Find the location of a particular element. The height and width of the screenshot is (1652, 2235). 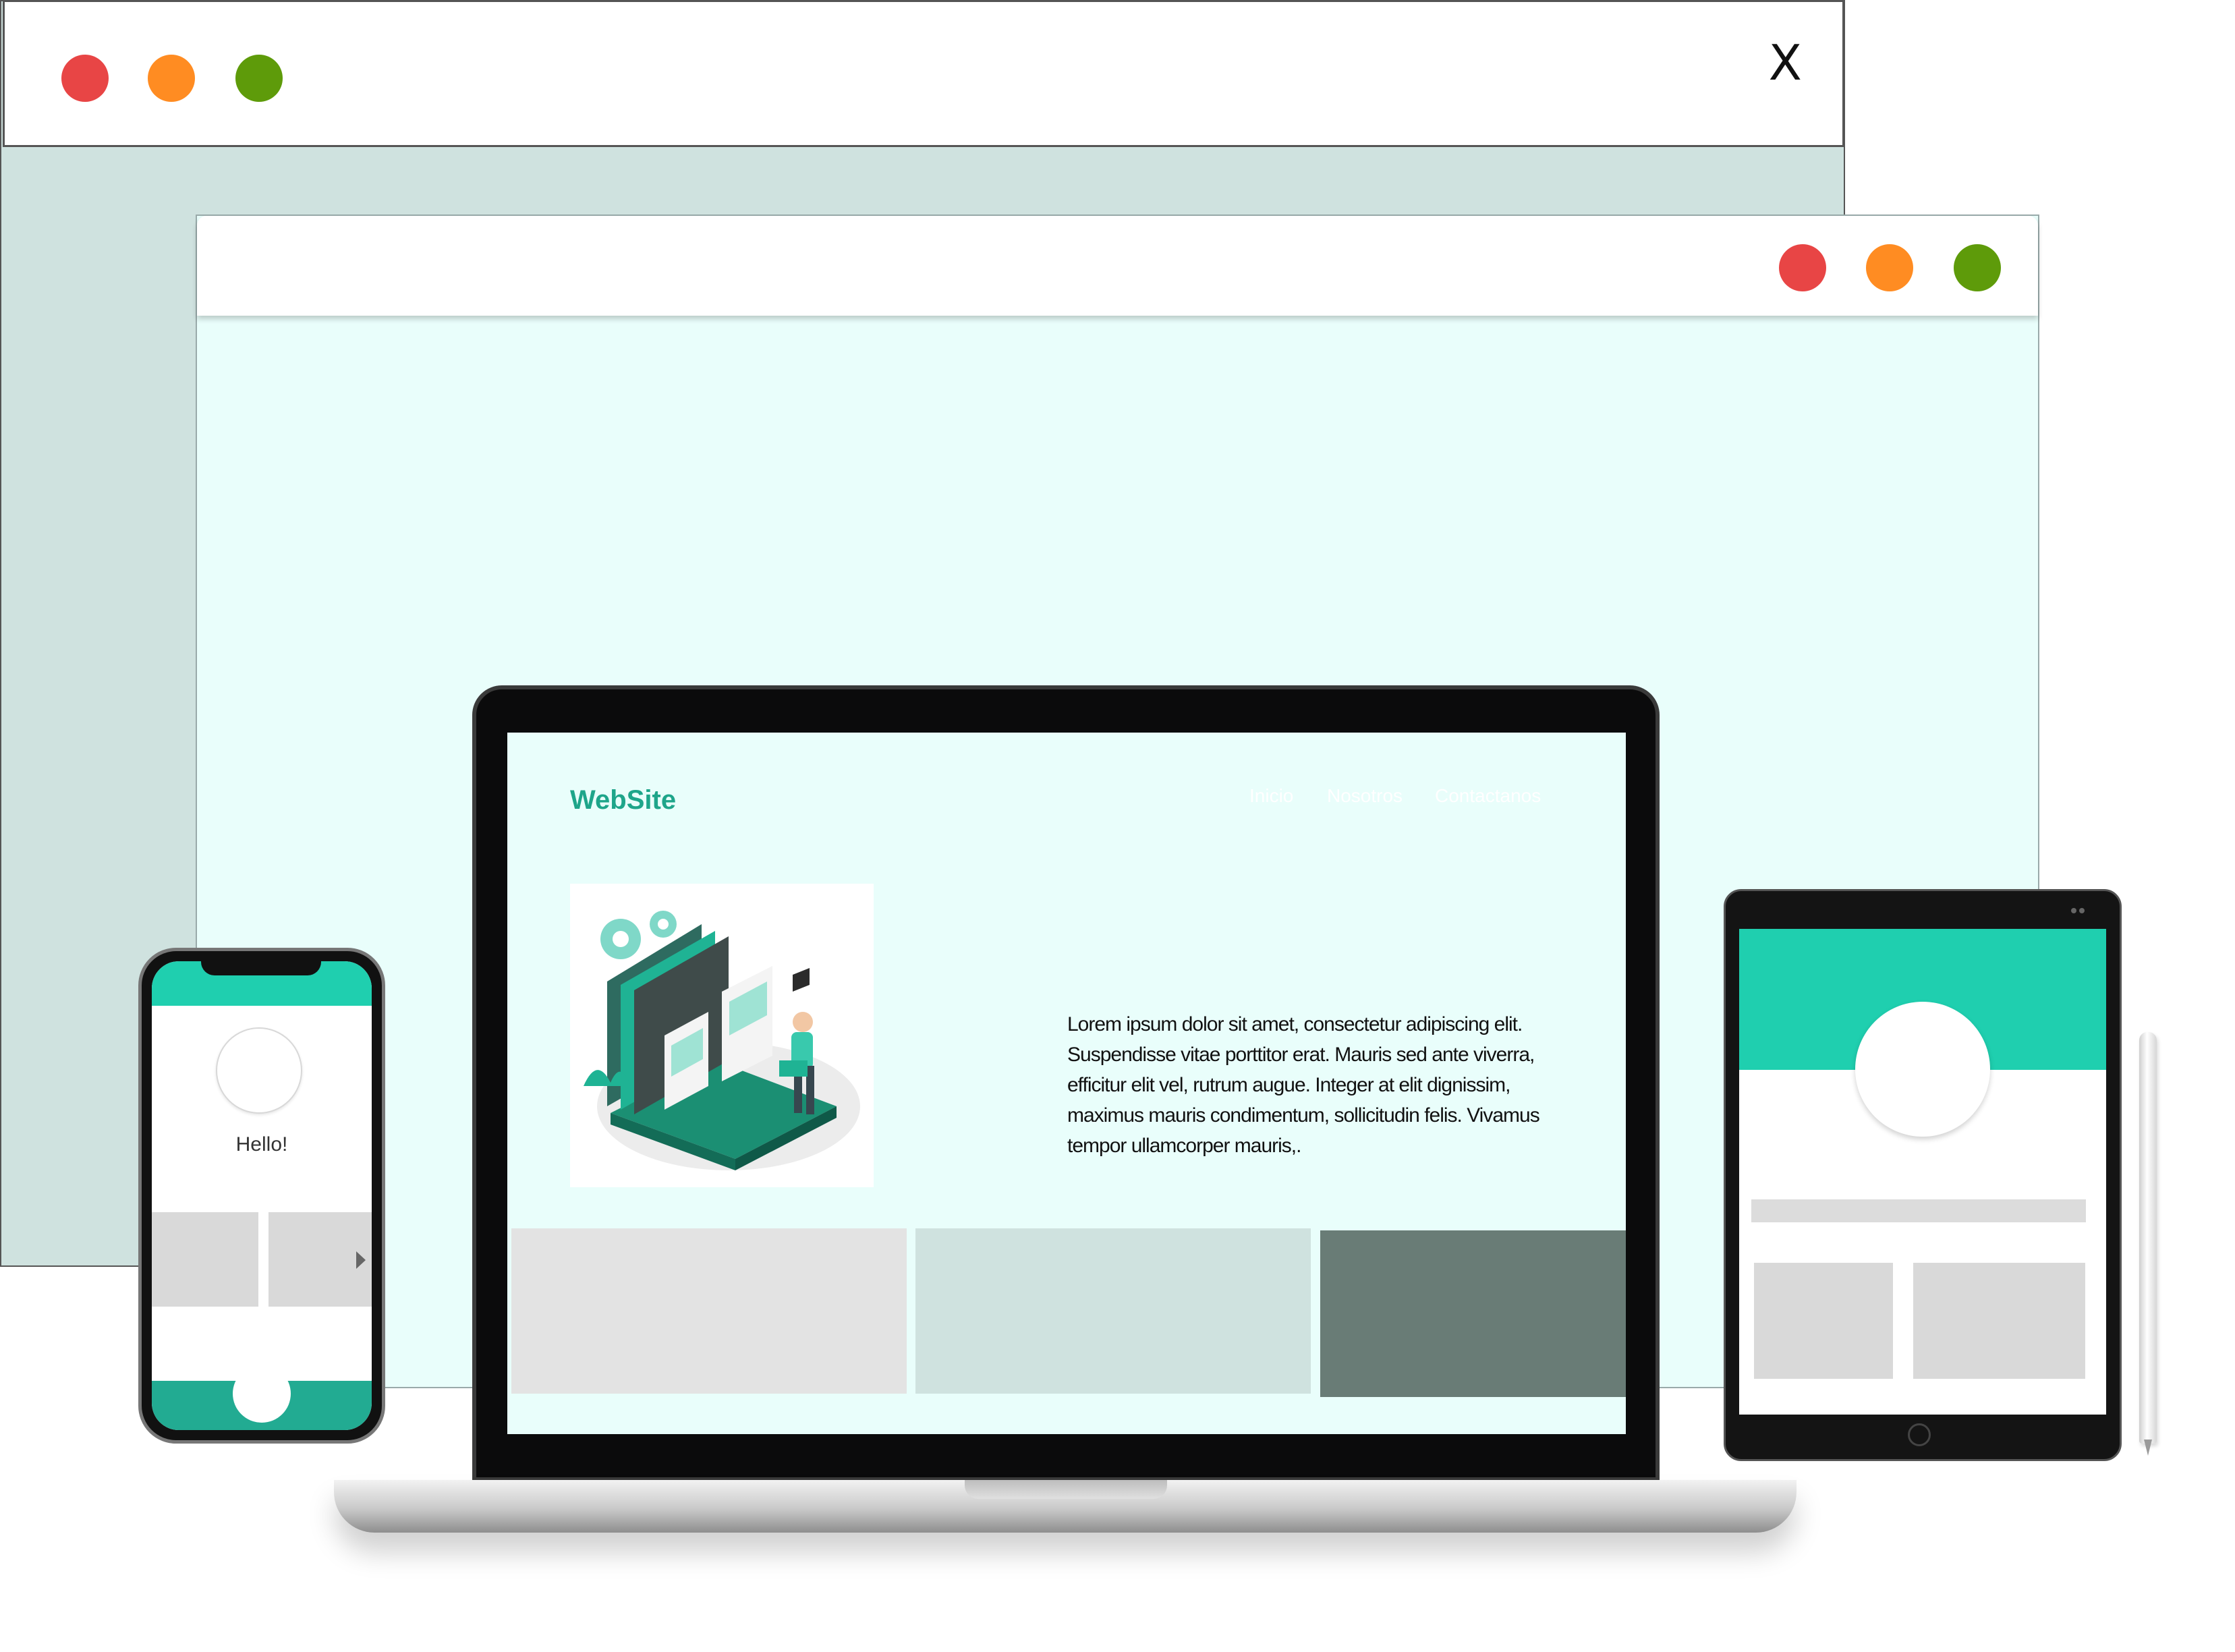

close-button: X is located at coordinates (1785, 62).